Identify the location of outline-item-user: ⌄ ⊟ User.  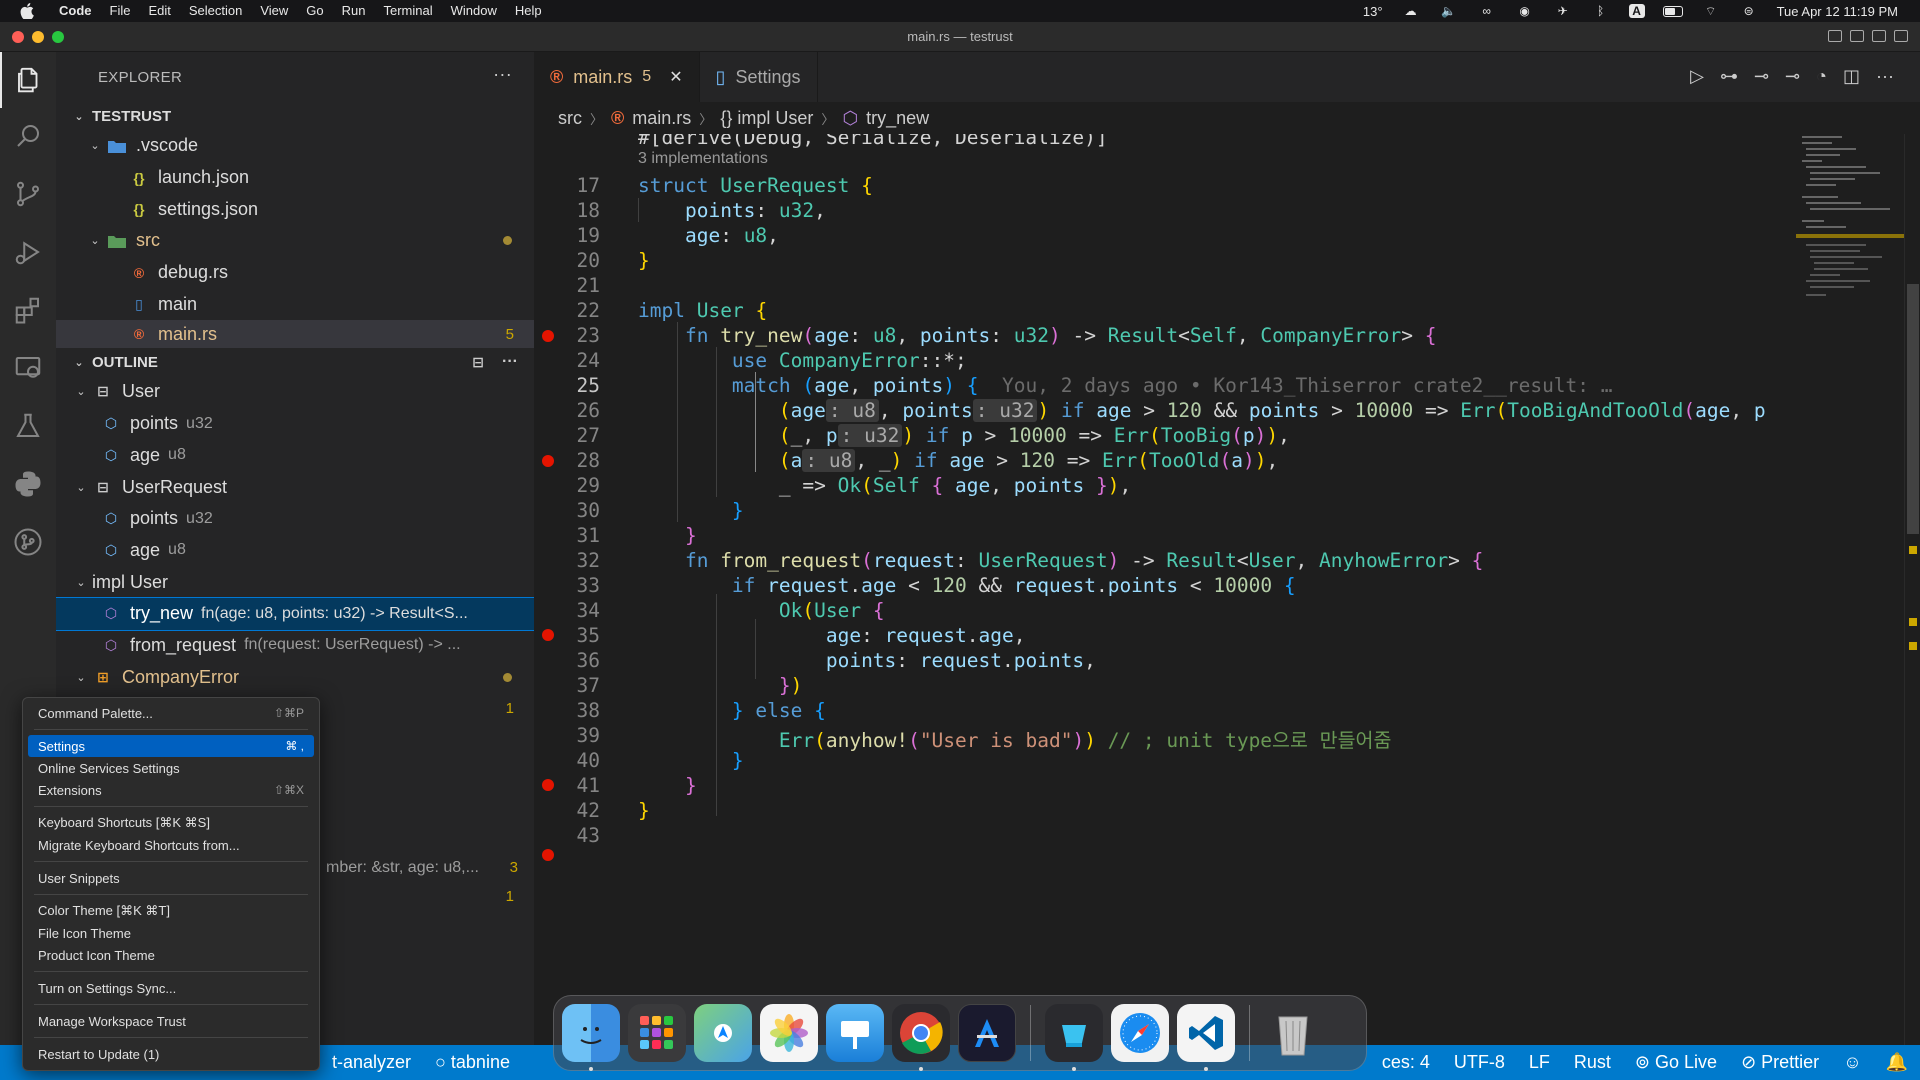
(295, 392).